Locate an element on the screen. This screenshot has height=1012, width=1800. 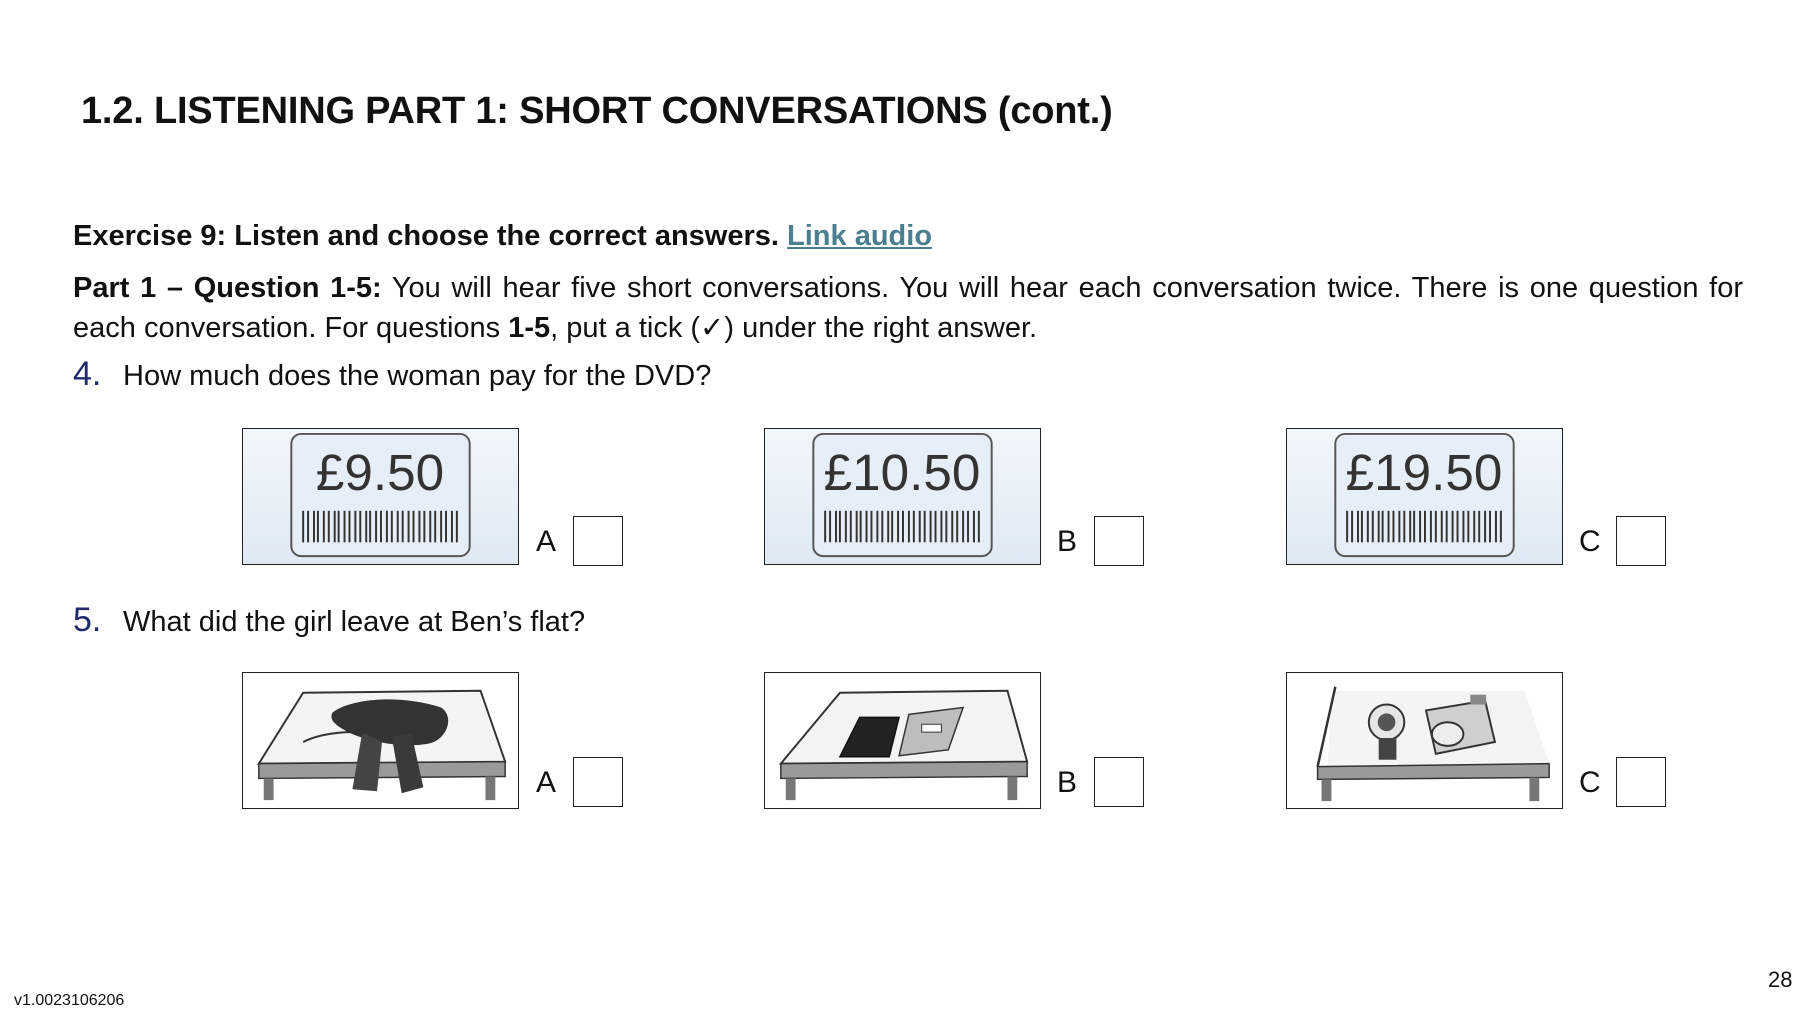
tick-box-q5-a is located at coordinates (598, 782).